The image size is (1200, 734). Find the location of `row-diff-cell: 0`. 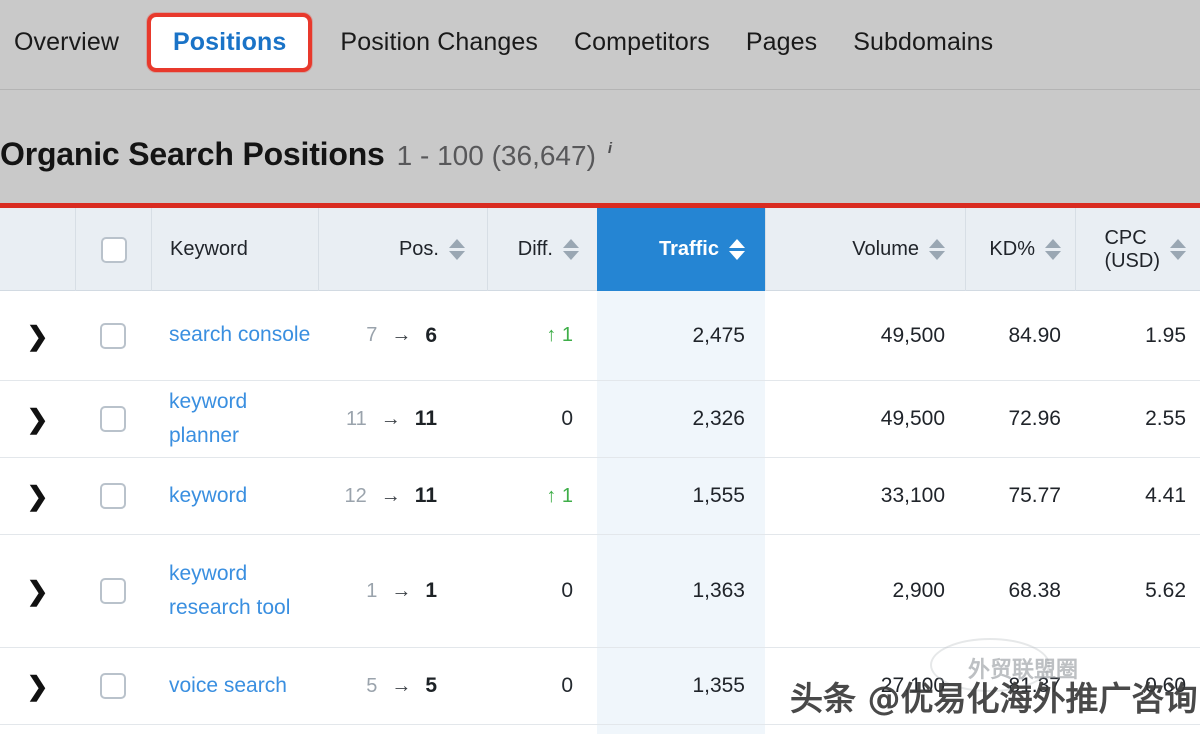

row-diff-cell: 0 is located at coordinates (542, 729).